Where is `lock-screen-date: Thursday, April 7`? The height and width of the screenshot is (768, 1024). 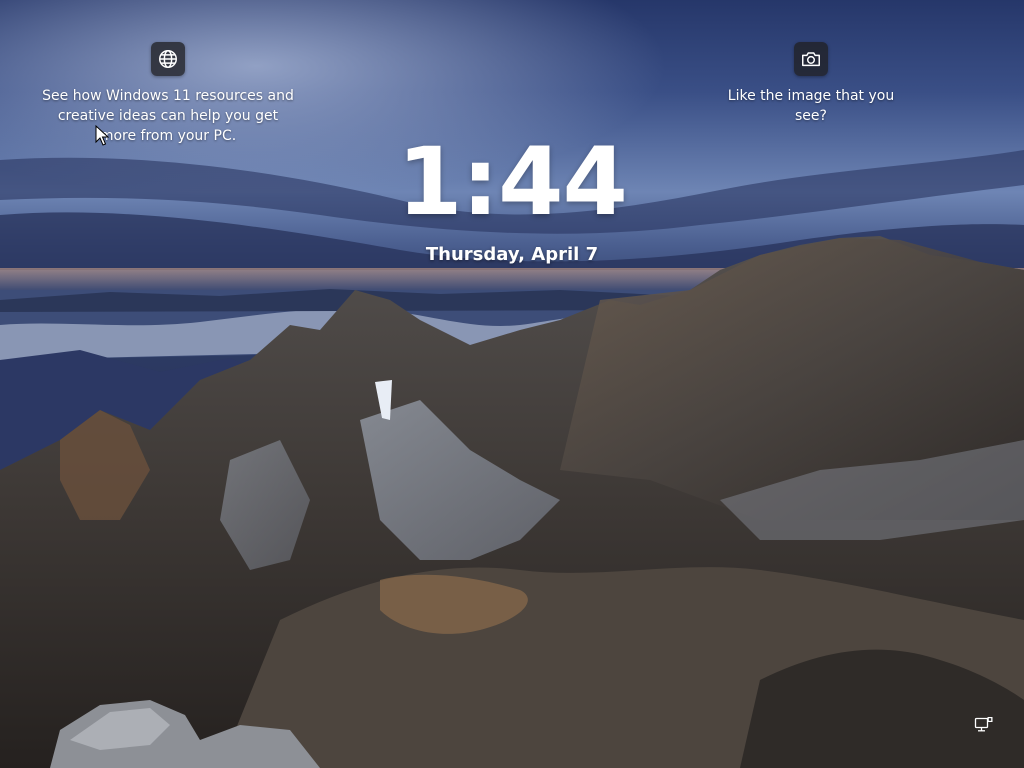 lock-screen-date: Thursday, April 7 is located at coordinates (512, 254).